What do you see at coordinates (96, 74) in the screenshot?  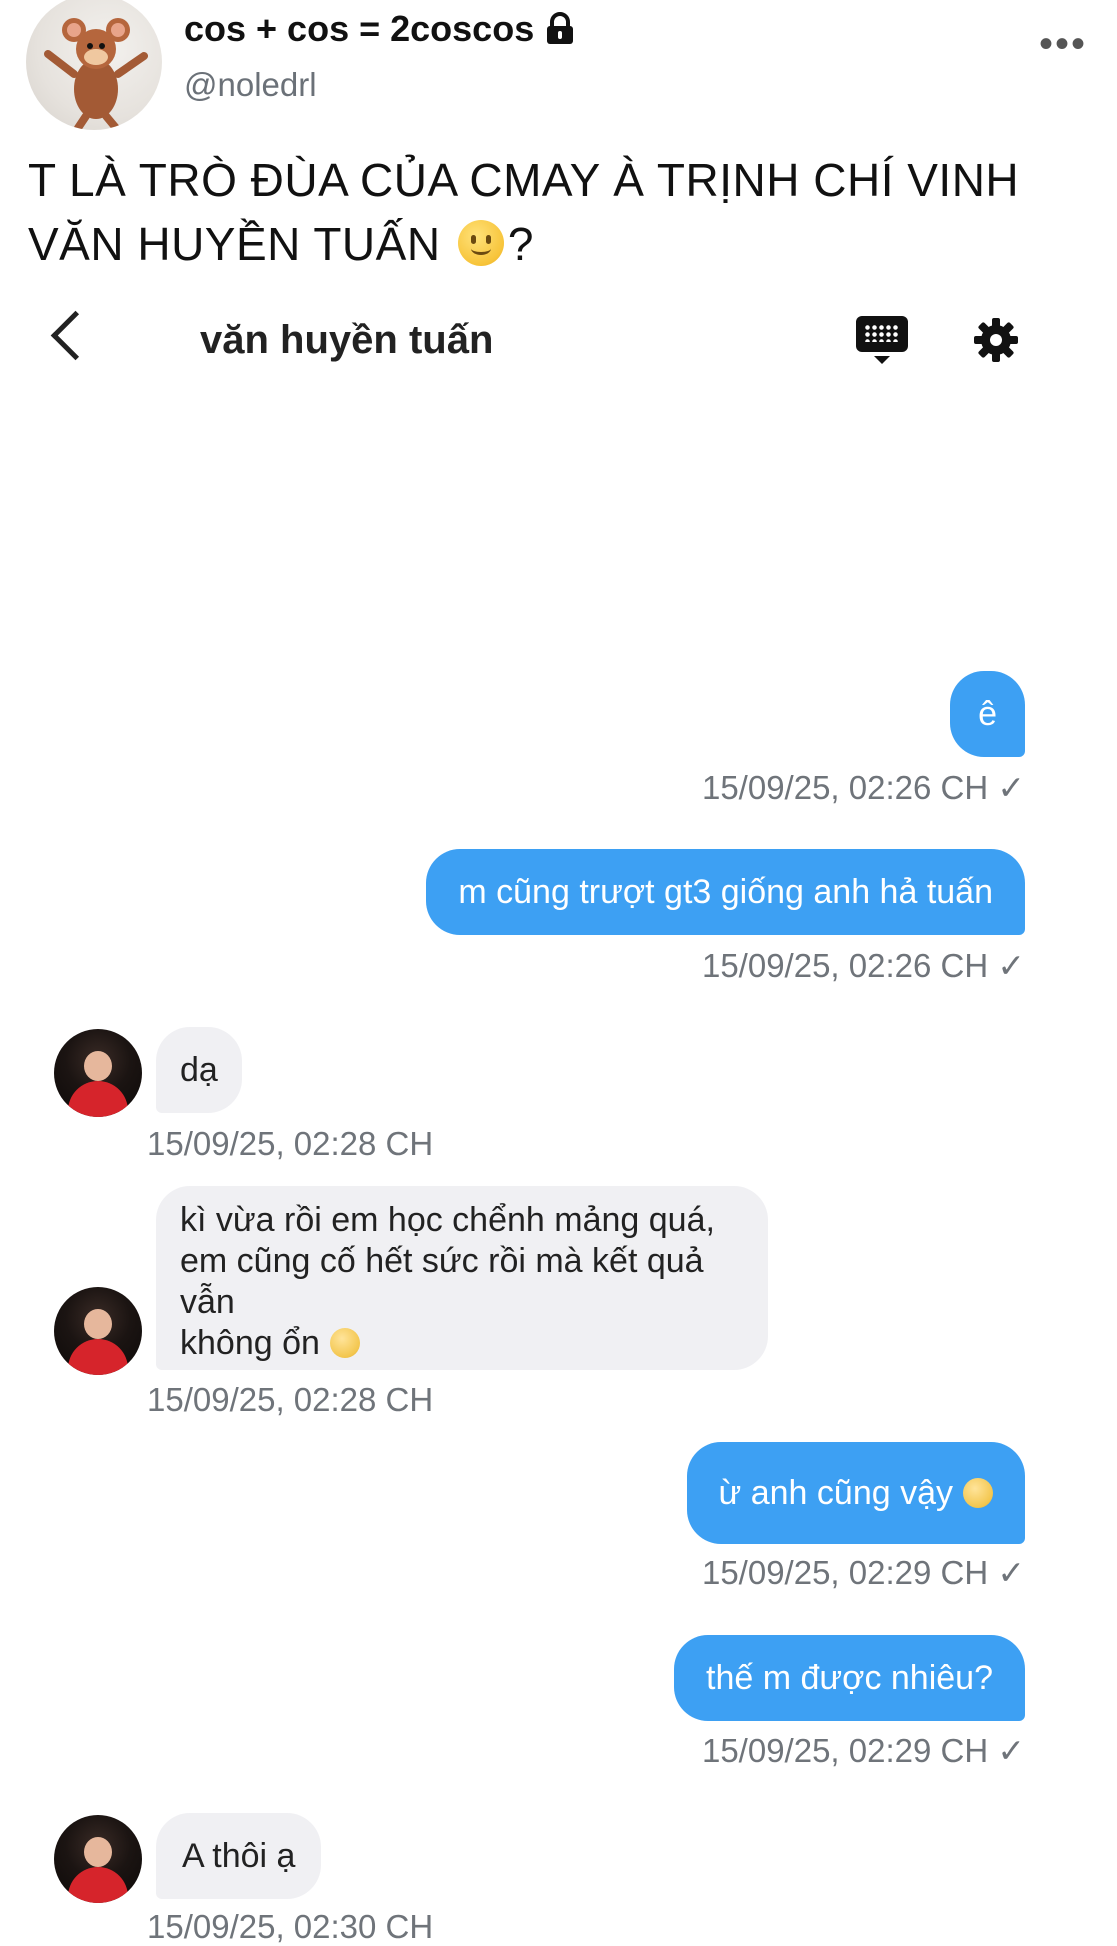 I see `jerry-mouse-image` at bounding box center [96, 74].